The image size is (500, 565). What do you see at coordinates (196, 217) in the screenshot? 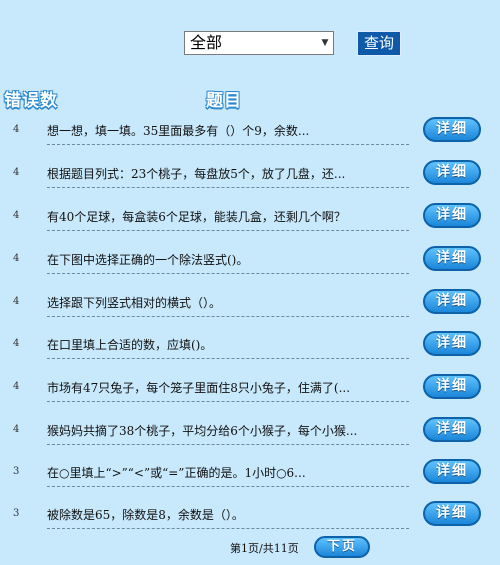
I see `question-text: 有40个足球，每盒装6个足球，能装几盒，还剩几个啊？` at bounding box center [196, 217].